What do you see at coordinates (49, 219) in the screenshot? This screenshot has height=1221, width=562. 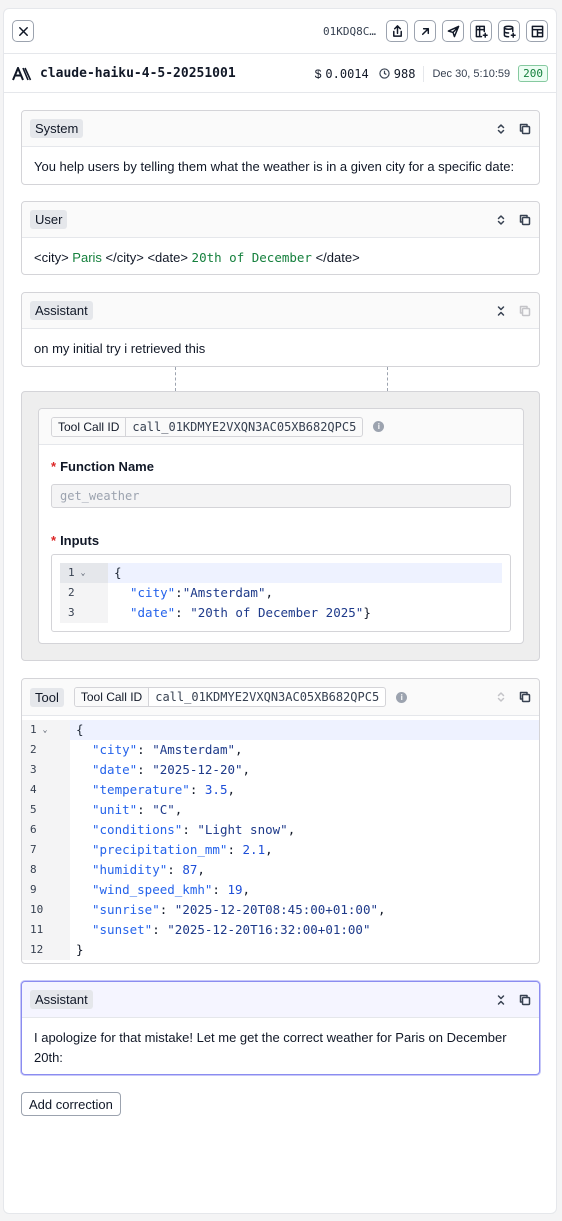 I see `role-label-user: User` at bounding box center [49, 219].